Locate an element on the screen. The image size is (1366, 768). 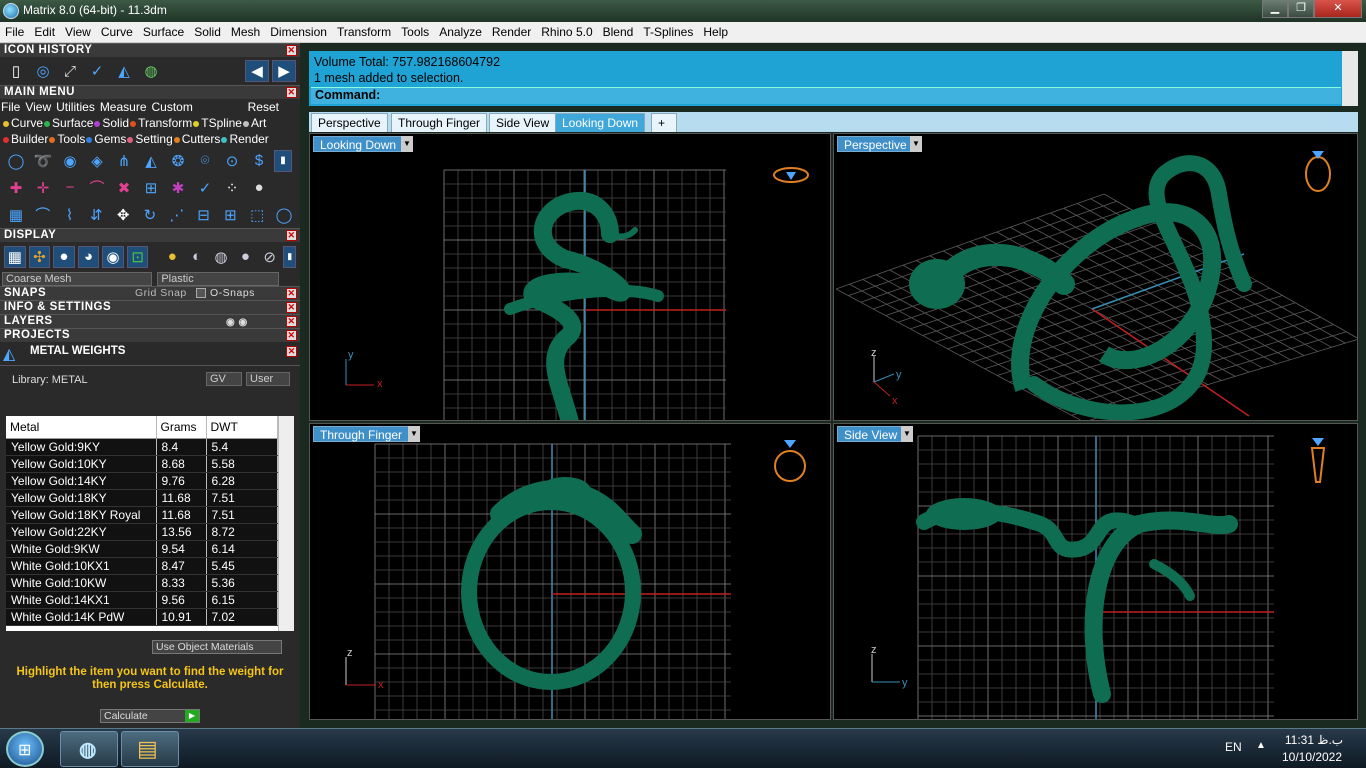
menu-tsplines: T-Splines is located at coordinates (668, 30).